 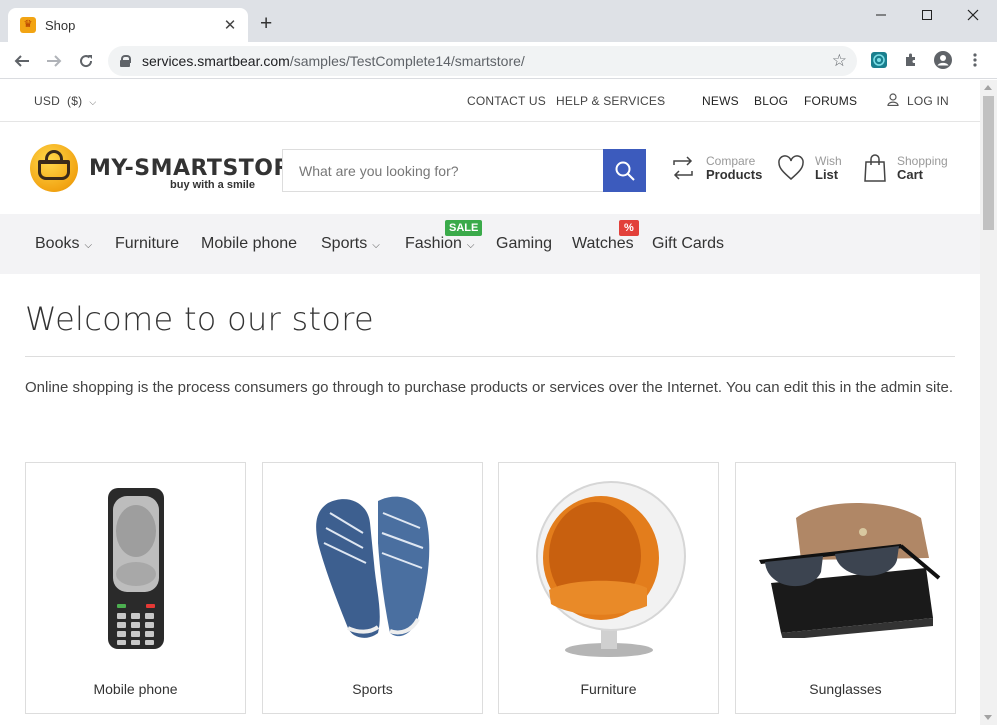 What do you see at coordinates (75, 101) in the screenshot?
I see `currency-symbol: ($)` at bounding box center [75, 101].